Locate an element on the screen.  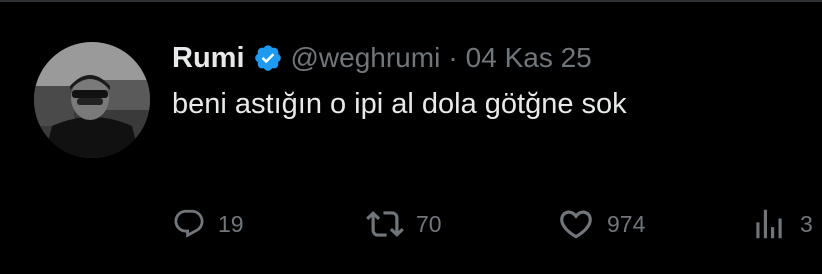
avatar is located at coordinates (92, 100).